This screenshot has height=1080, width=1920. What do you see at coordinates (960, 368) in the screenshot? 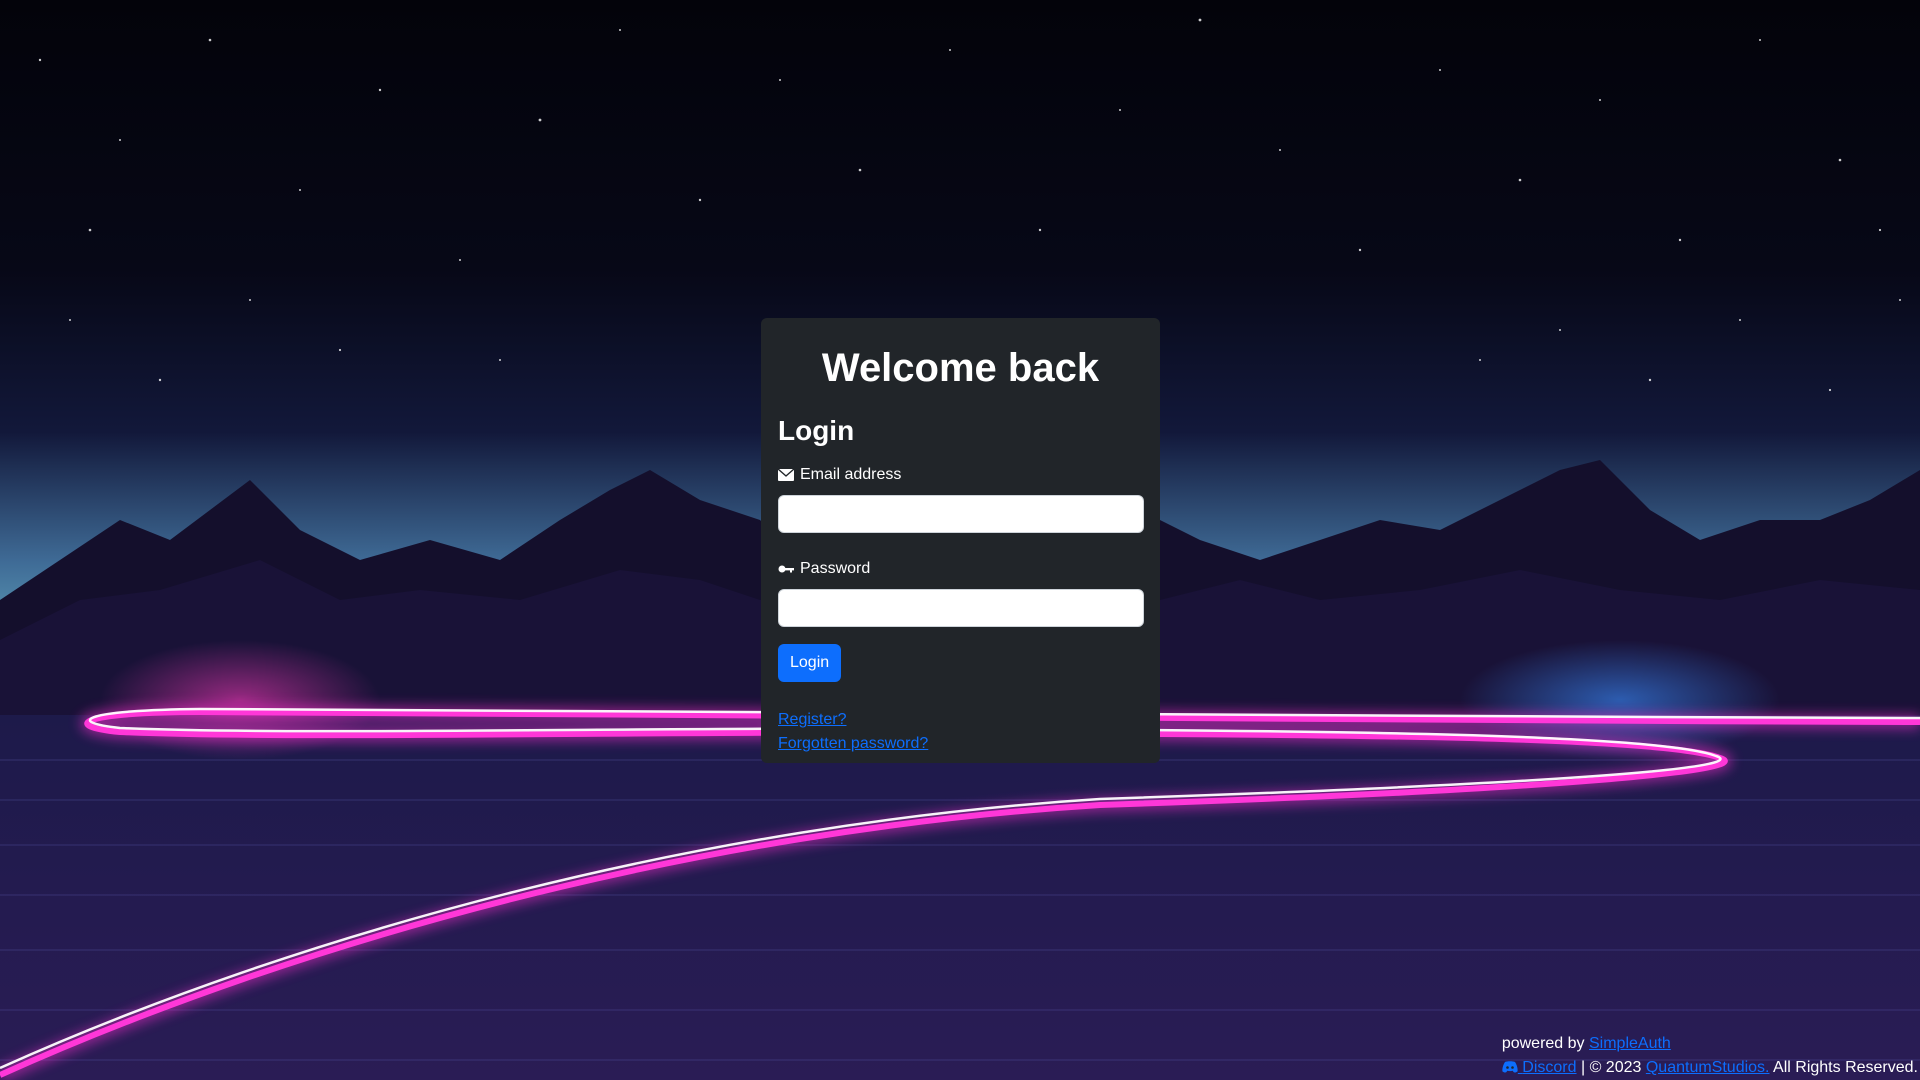
I see `welcome-heading: Welcome back` at bounding box center [960, 368].